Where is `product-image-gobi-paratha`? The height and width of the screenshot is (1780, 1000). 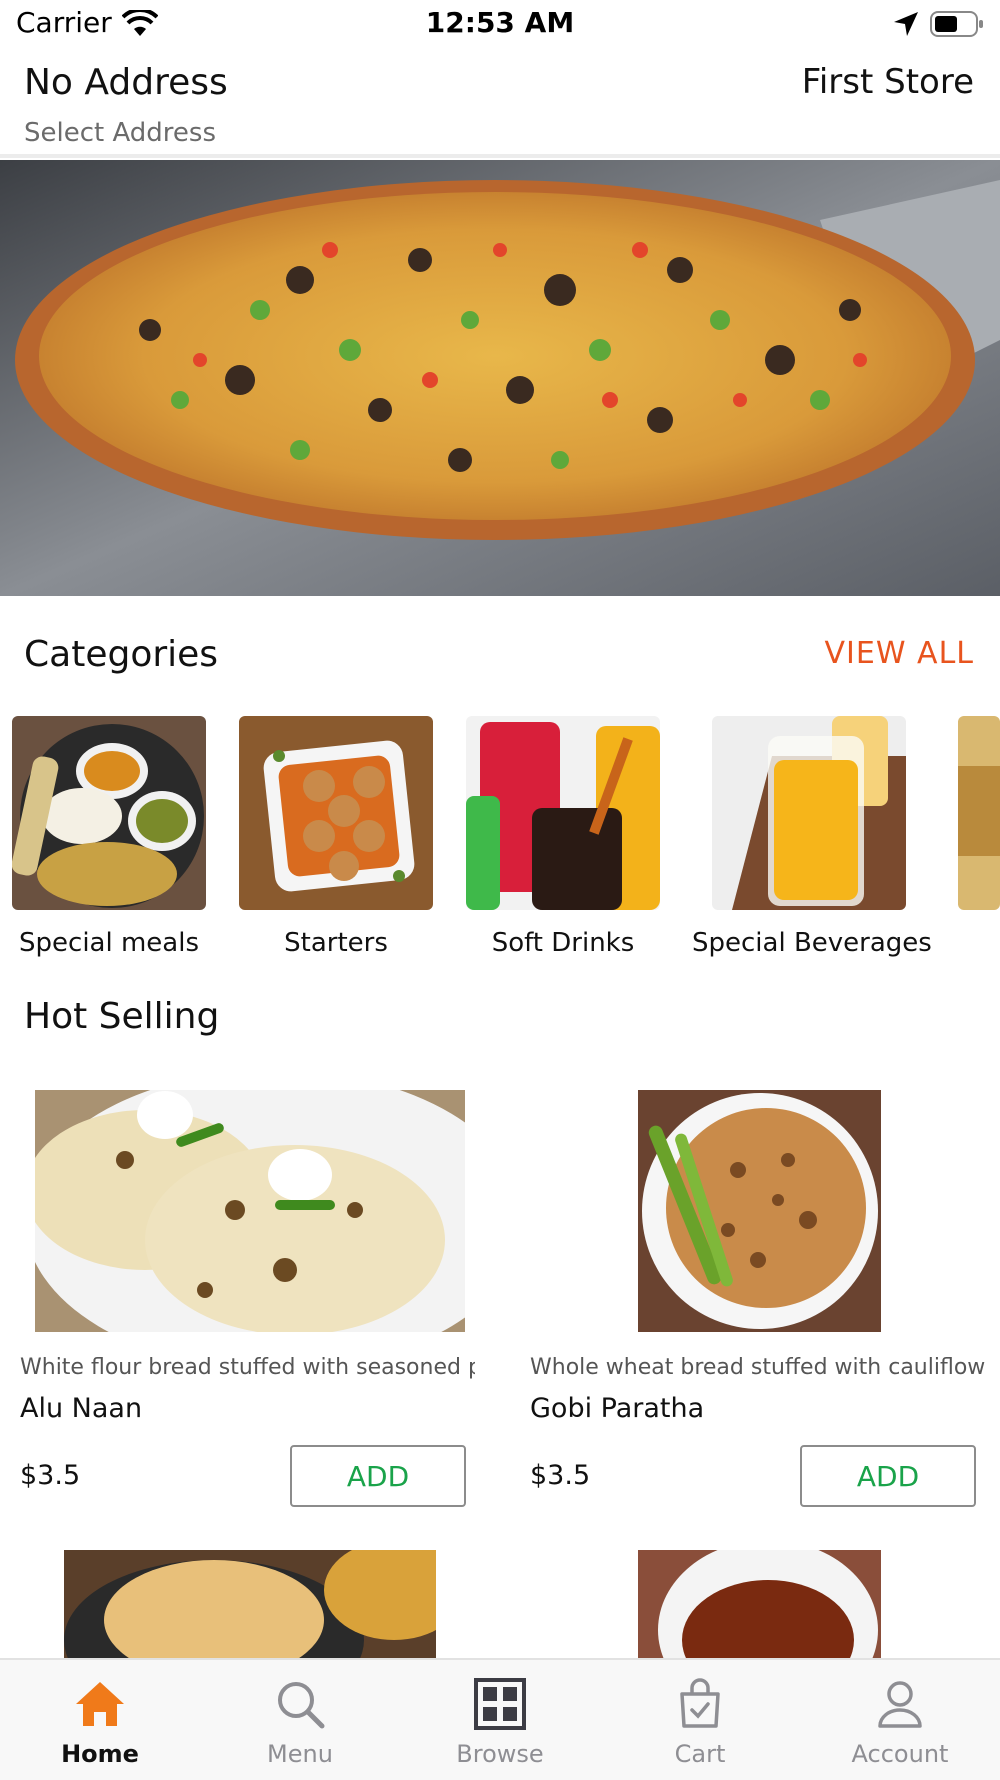
product-image-gobi-paratha is located at coordinates (759, 1211).